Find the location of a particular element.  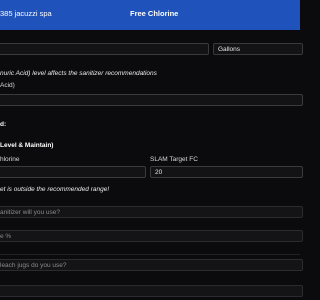

slam-target-label: SLAM Target FC is located at coordinates (174, 159).